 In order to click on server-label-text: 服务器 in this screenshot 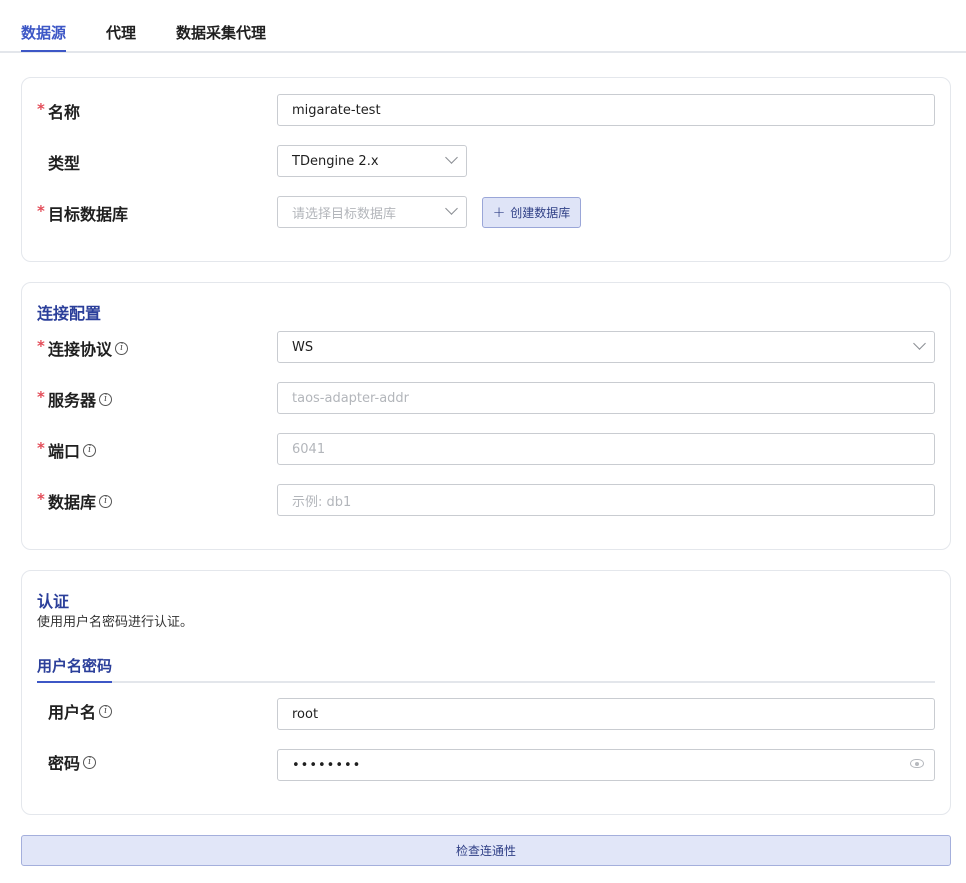, I will do `click(72, 400)`.